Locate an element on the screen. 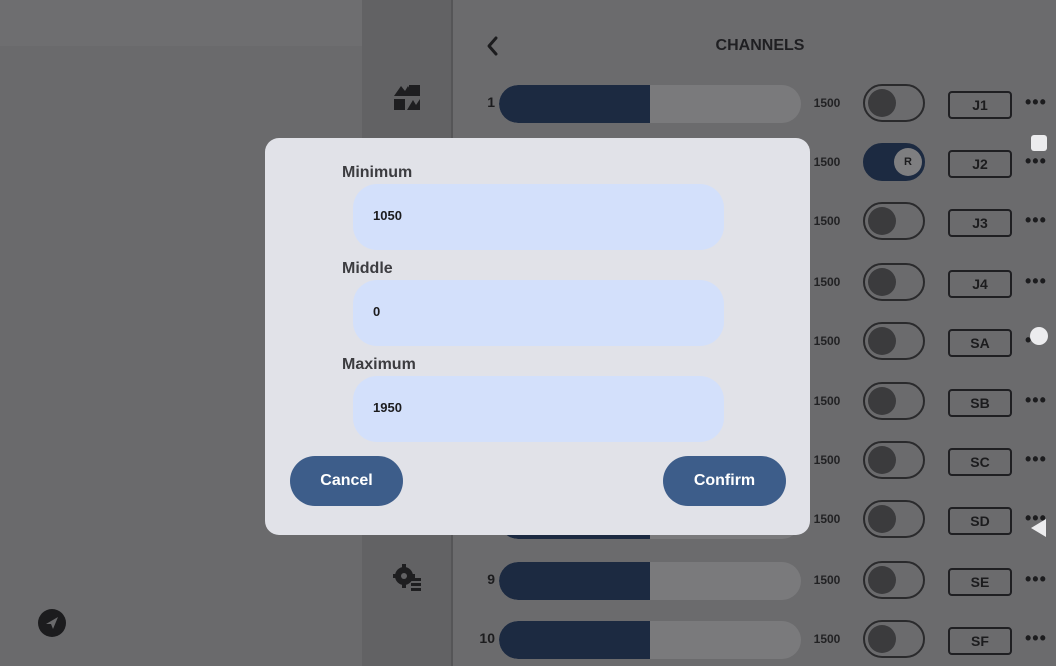  channel-source-chip: J3 is located at coordinates (980, 223).